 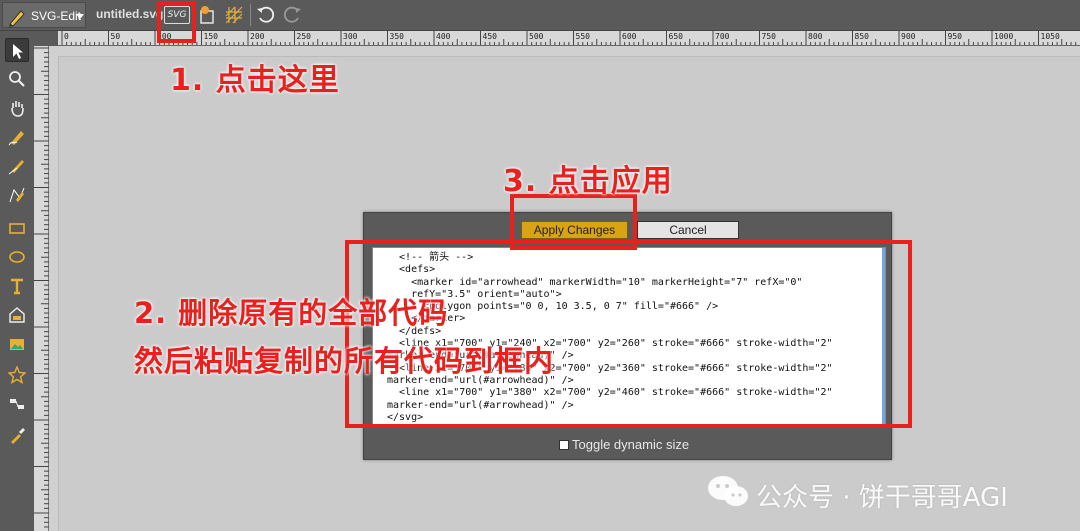 I want to click on vertical-ruler, so click(x=41, y=288).